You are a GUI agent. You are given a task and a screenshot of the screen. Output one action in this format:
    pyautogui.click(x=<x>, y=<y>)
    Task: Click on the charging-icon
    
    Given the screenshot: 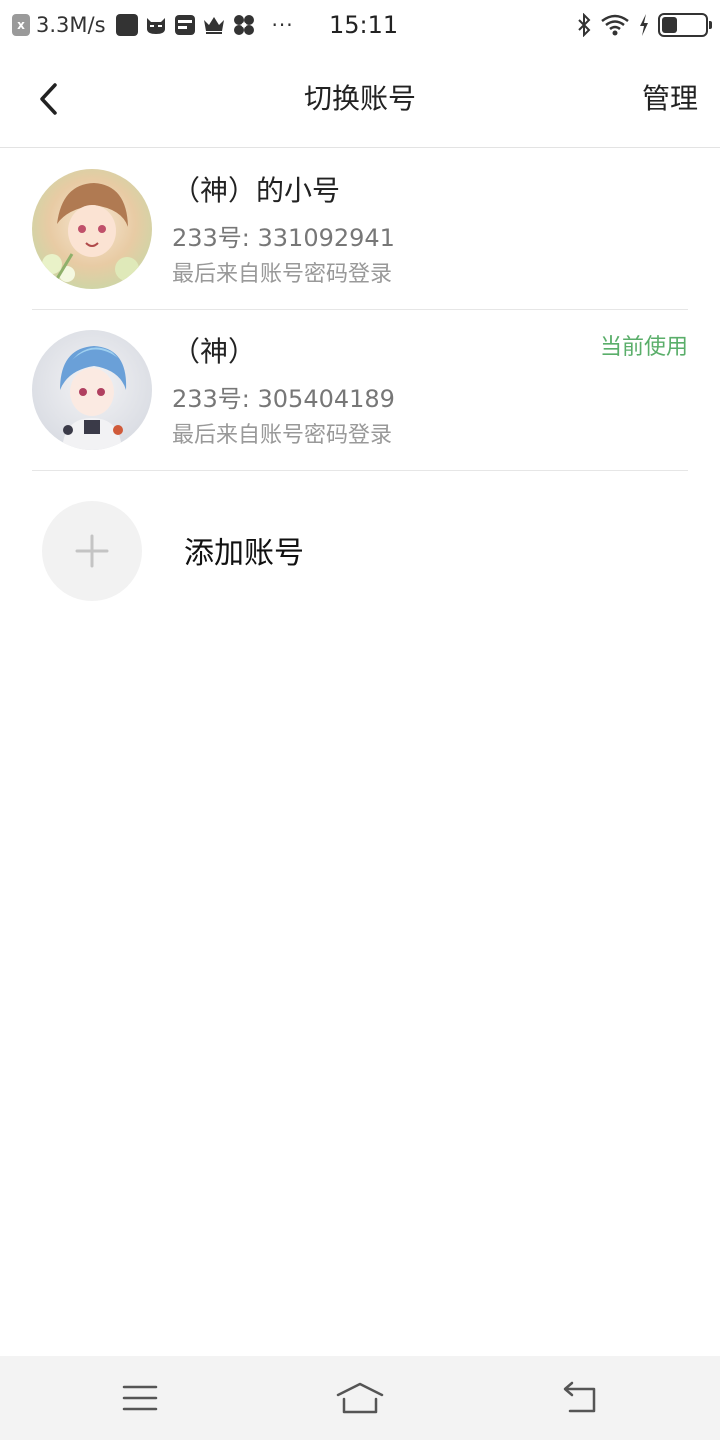 What is the action you would take?
    pyautogui.click(x=644, y=25)
    